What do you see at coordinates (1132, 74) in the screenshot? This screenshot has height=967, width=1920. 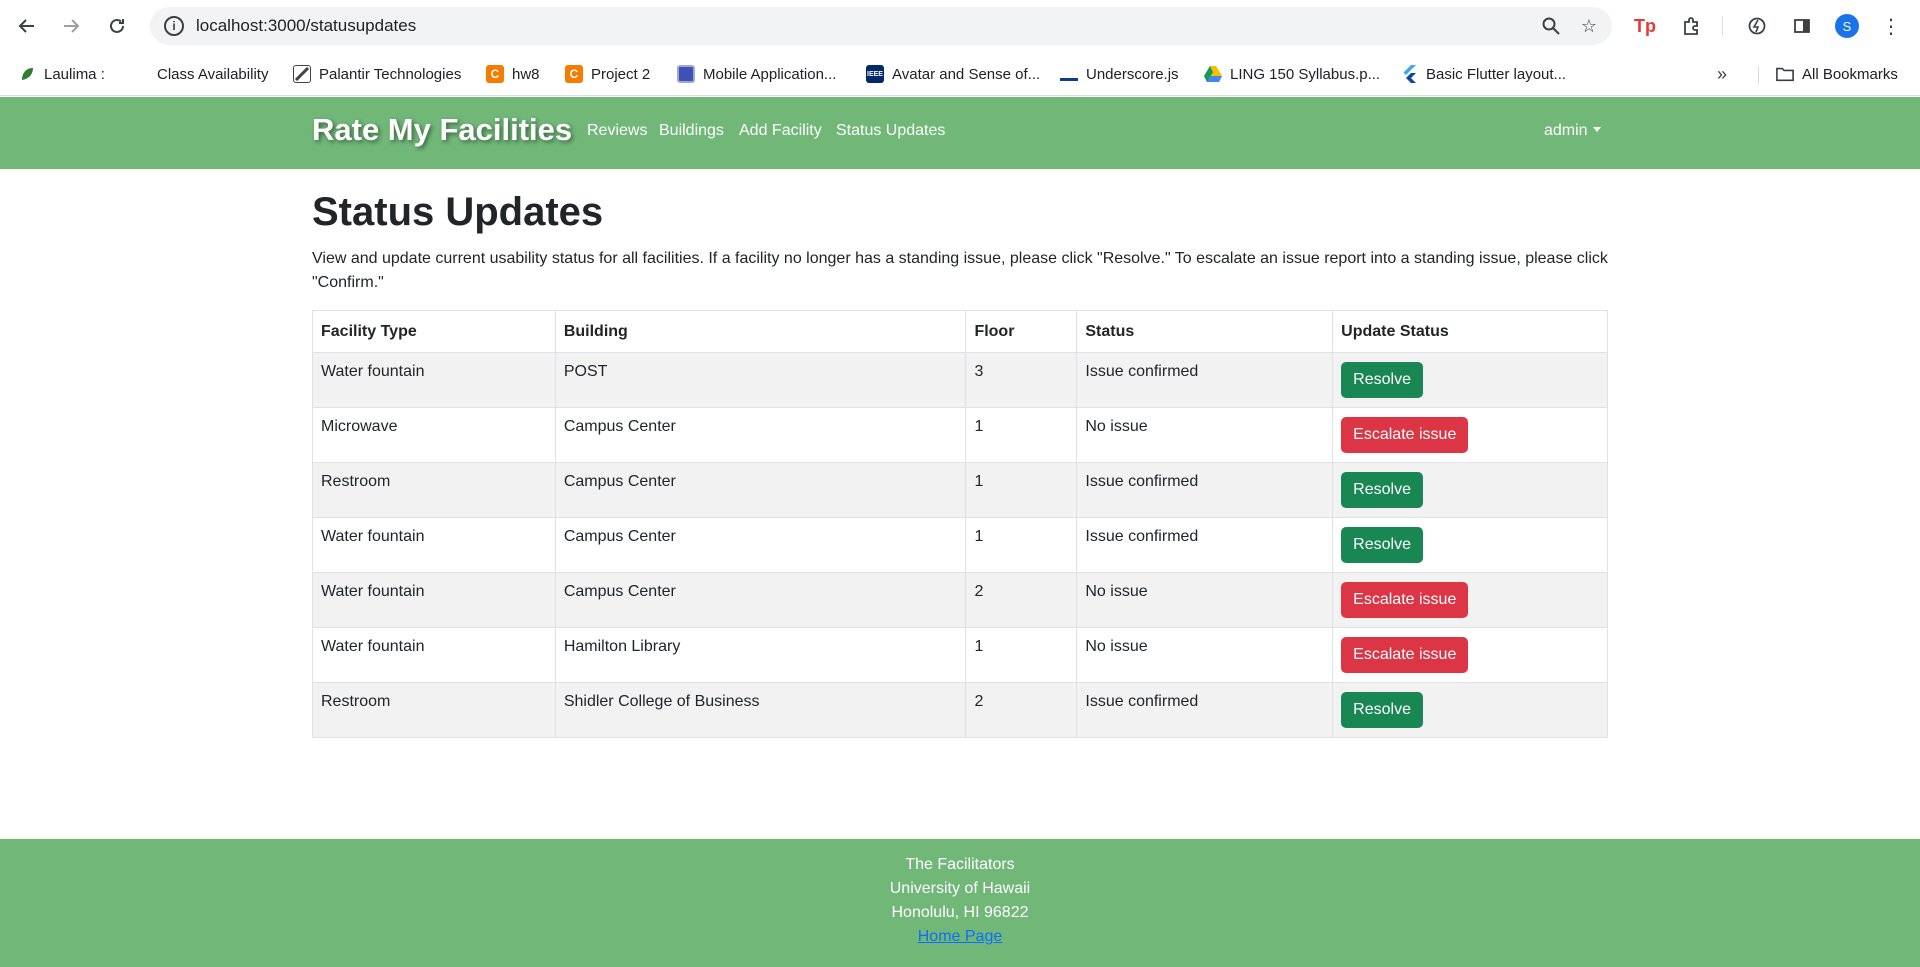 I see `bookmark-label: Underscore.js` at bounding box center [1132, 74].